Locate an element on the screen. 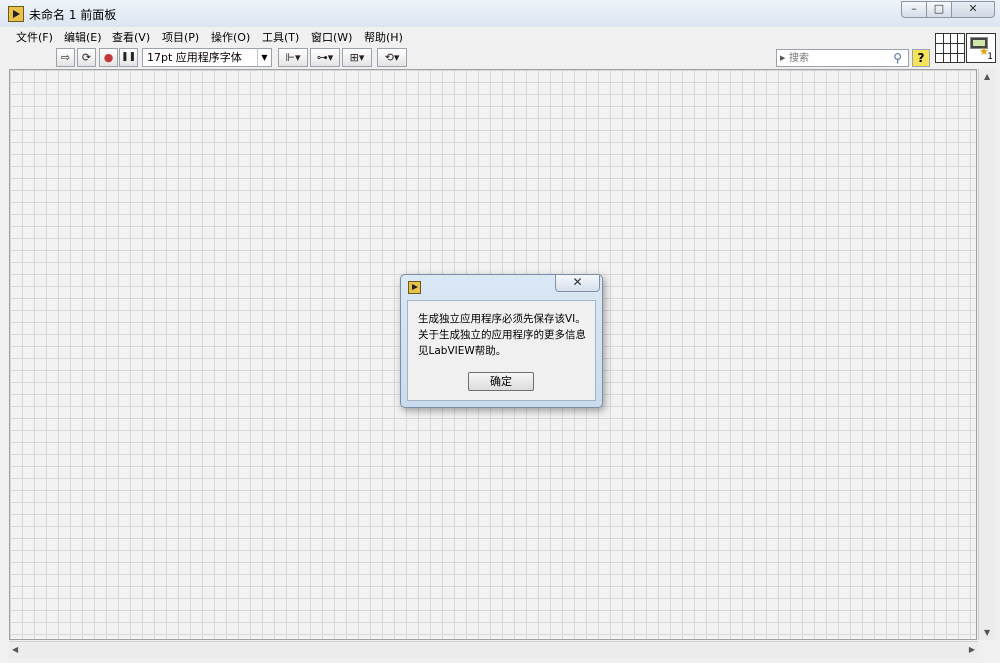 The image size is (1000, 663). vertical-scrollbar: ▲ ▼ is located at coordinates (986, 354).